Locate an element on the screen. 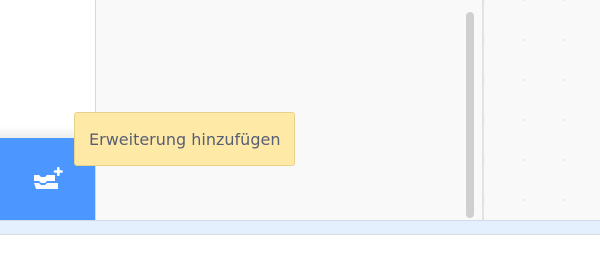  tooltip-text: Erweiterung hinzufügen is located at coordinates (185, 139).